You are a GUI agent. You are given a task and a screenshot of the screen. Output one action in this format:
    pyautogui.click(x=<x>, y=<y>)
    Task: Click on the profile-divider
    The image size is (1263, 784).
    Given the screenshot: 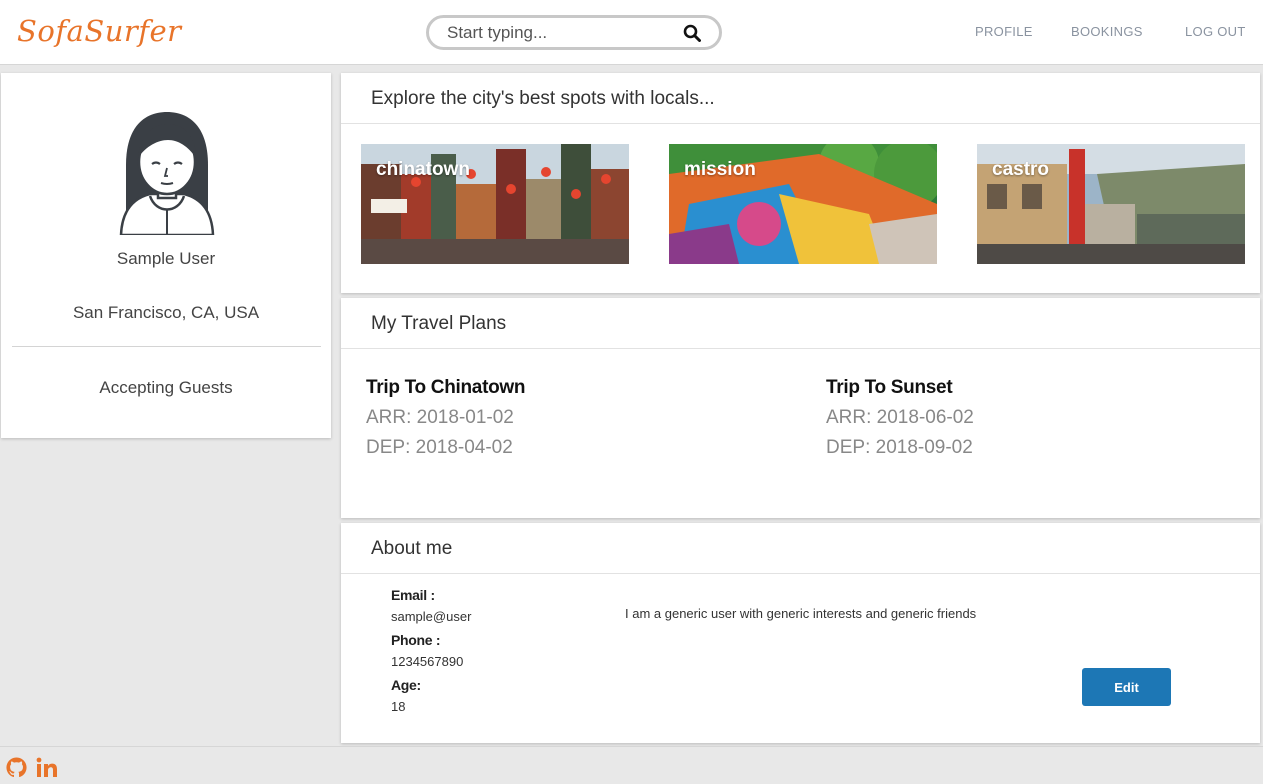 What is the action you would take?
    pyautogui.click(x=166, y=346)
    